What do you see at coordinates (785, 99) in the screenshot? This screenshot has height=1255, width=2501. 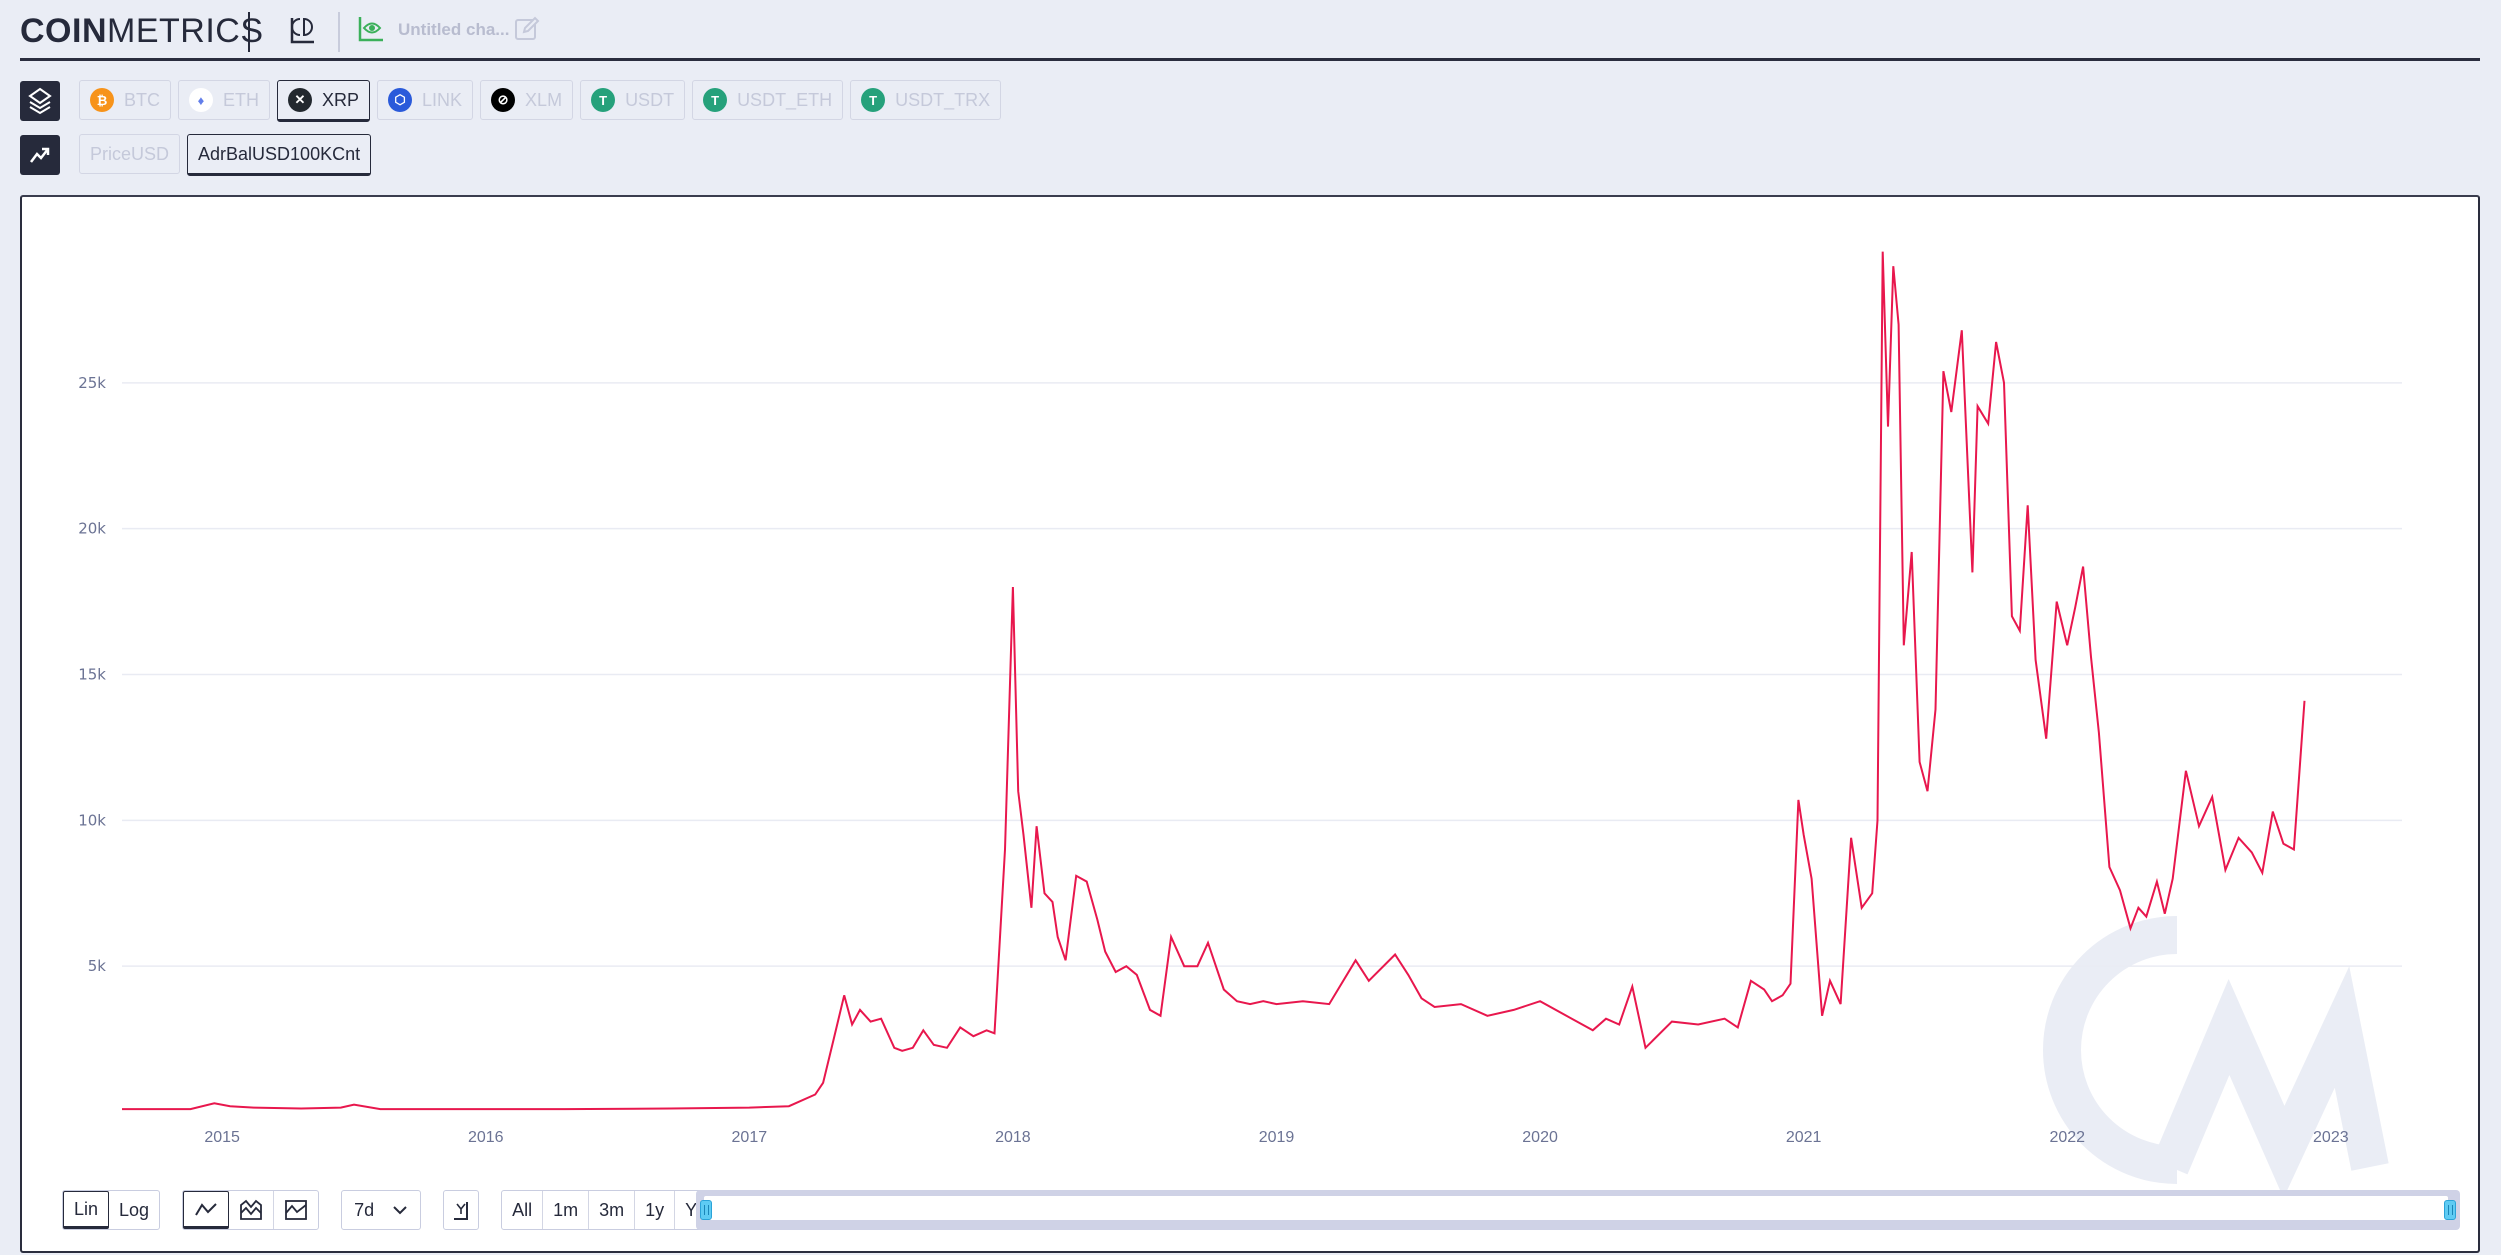 I see `asset-label: USDT_ETH` at bounding box center [785, 99].